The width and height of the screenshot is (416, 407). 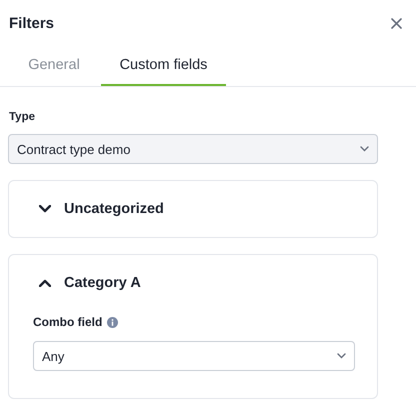 What do you see at coordinates (22, 118) in the screenshot?
I see `field-label: Type` at bounding box center [22, 118].